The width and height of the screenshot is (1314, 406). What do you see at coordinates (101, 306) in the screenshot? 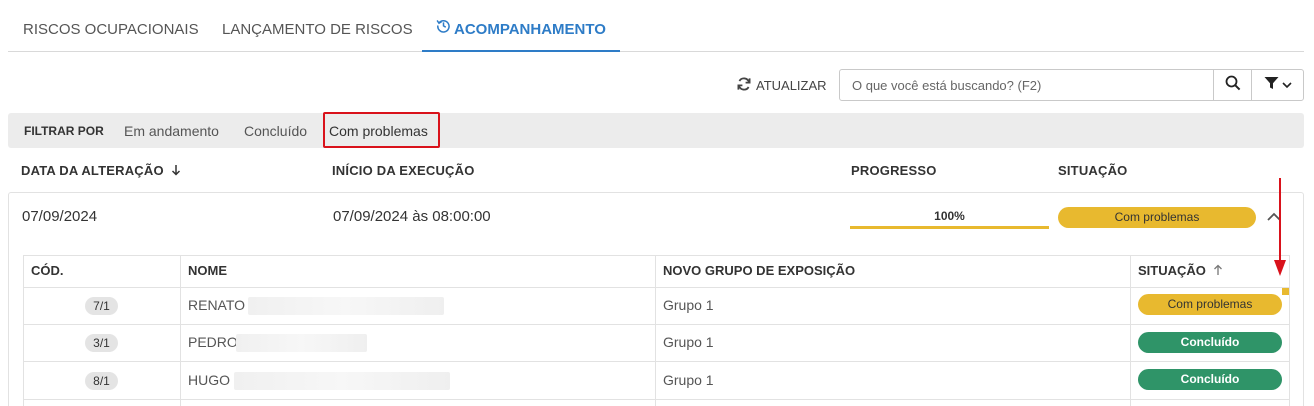
I see `row-code-badge: 7/1` at bounding box center [101, 306].